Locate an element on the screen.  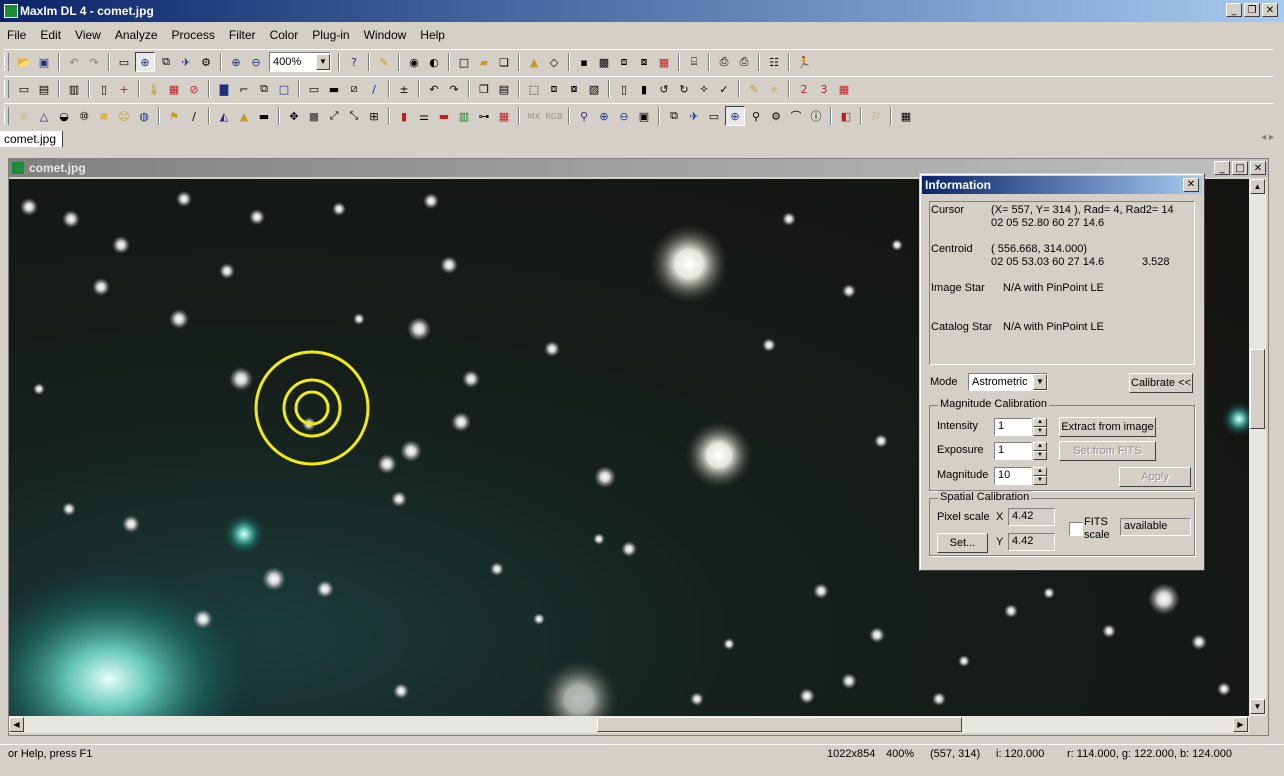
inspect-icon: ⚲ is located at coordinates (756, 116).